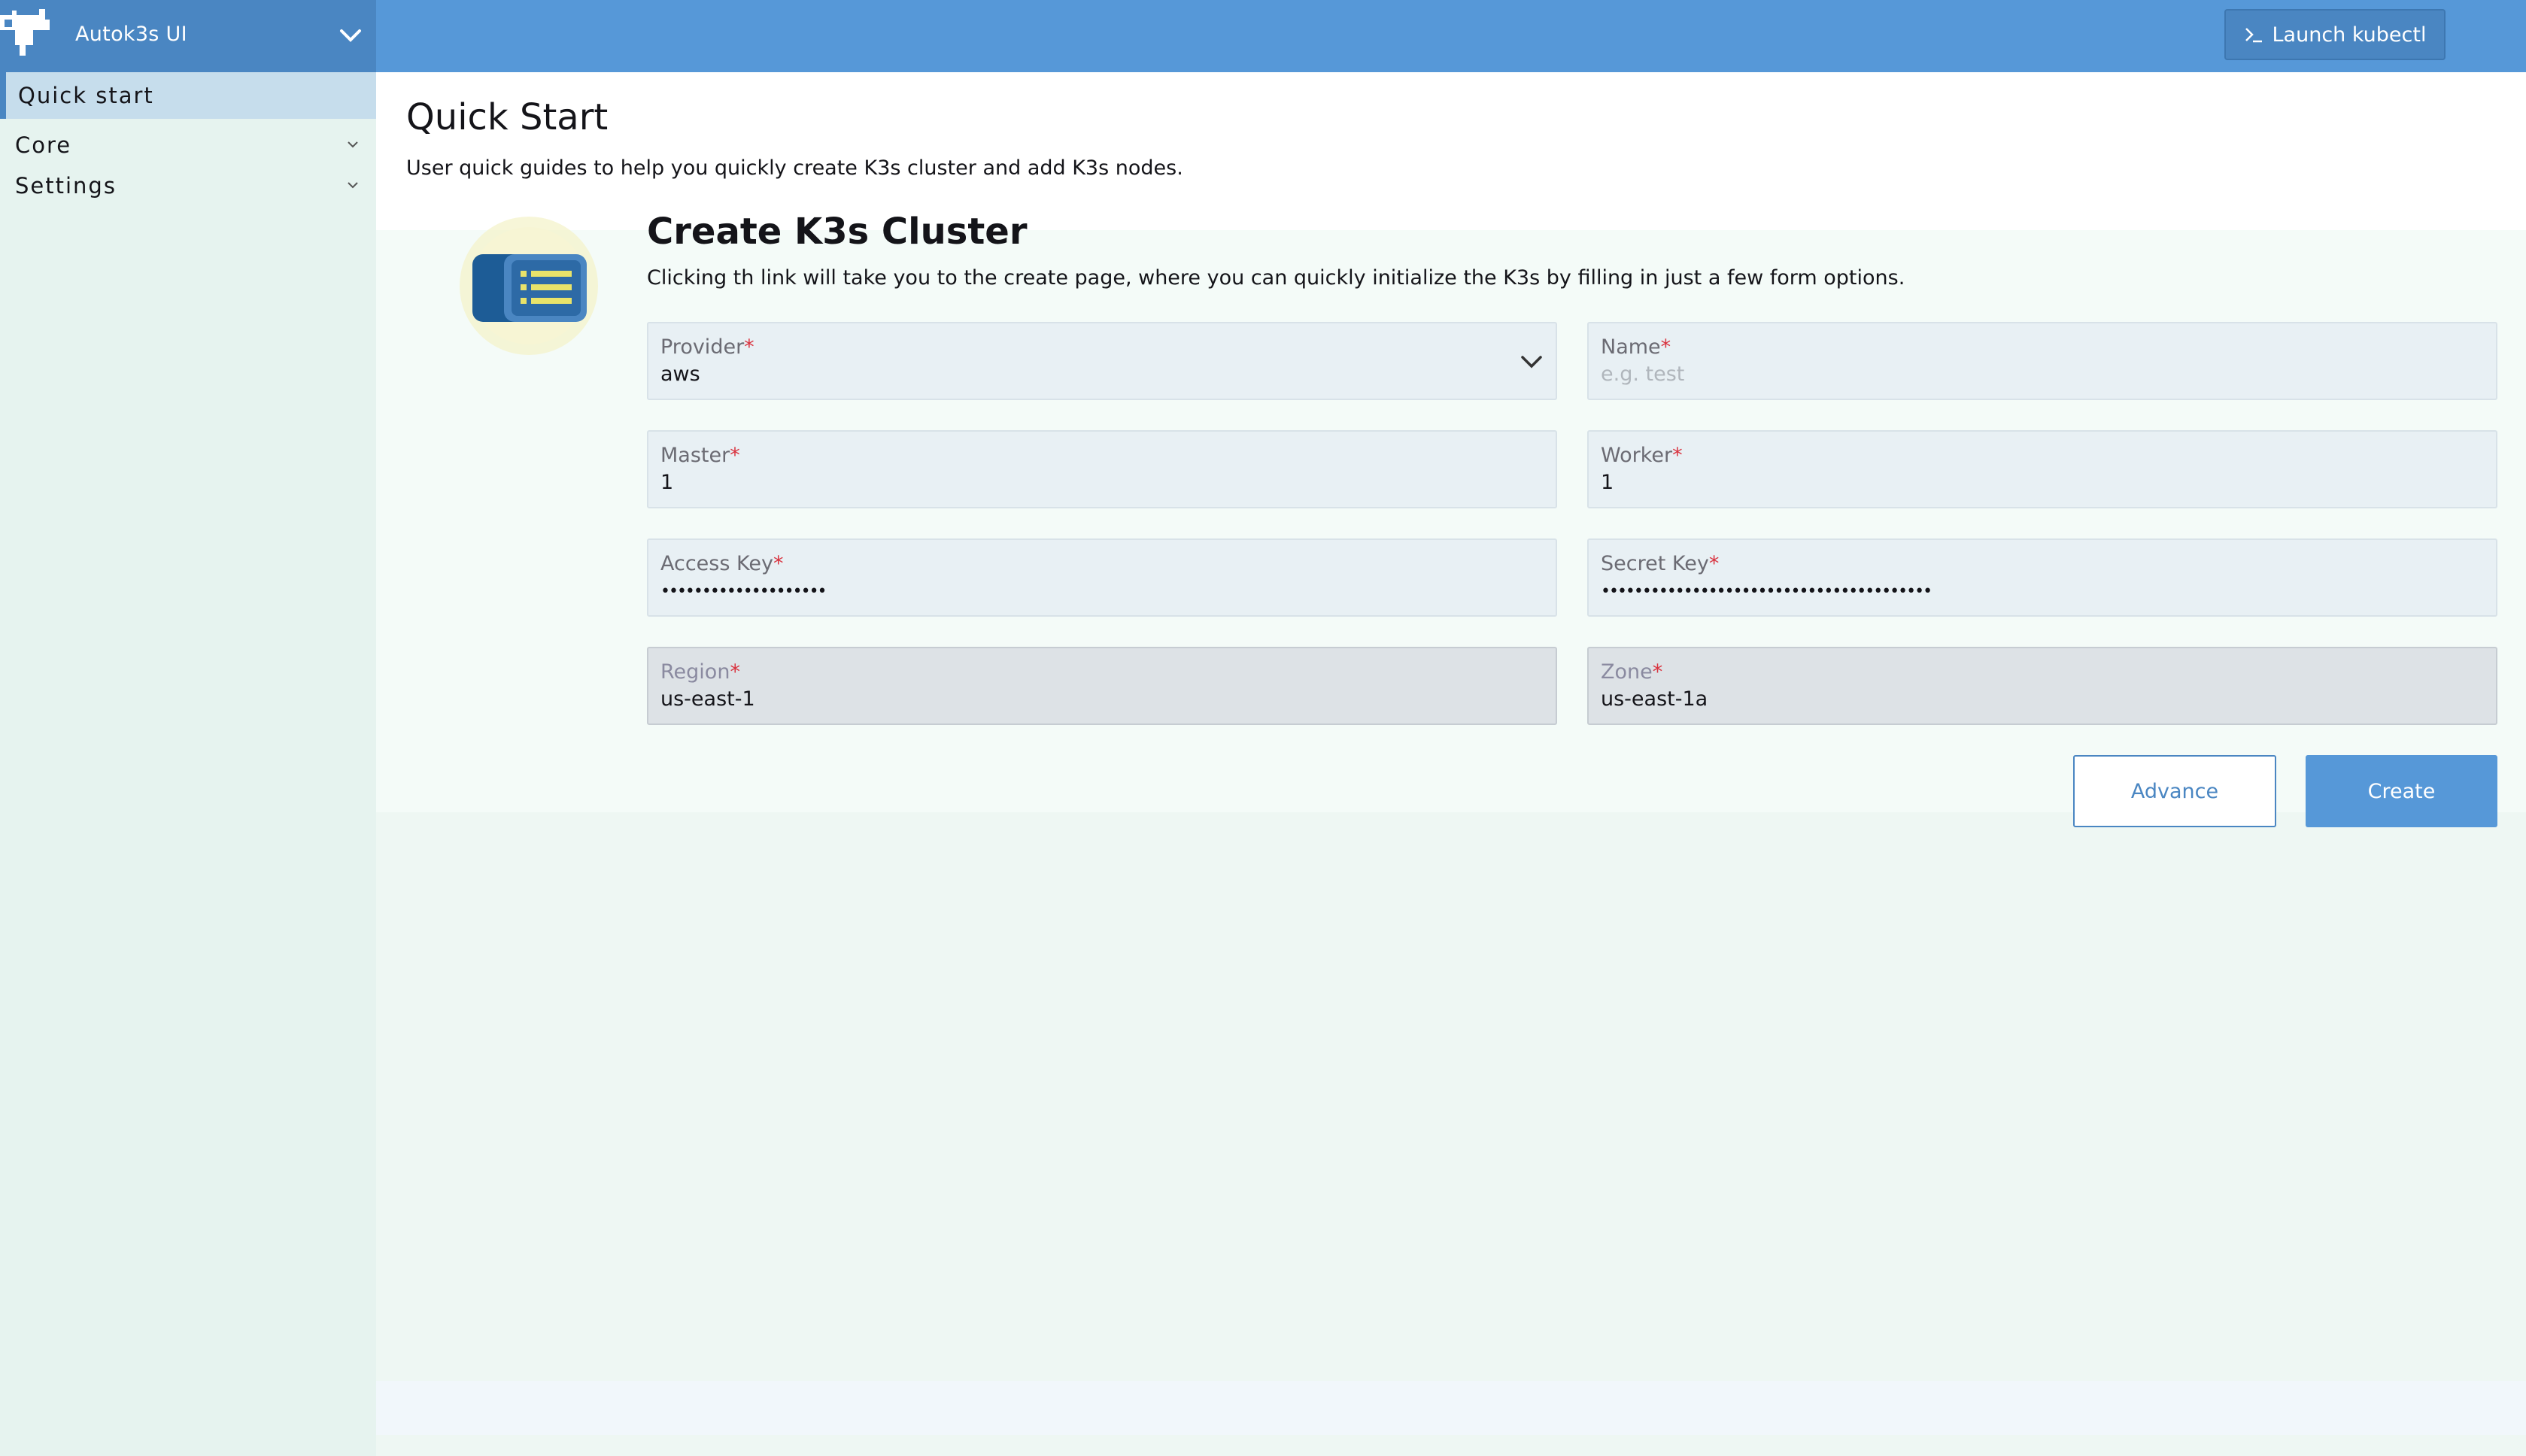 The height and width of the screenshot is (1456, 2526). I want to click on provider-label: Provider*, so click(707, 347).